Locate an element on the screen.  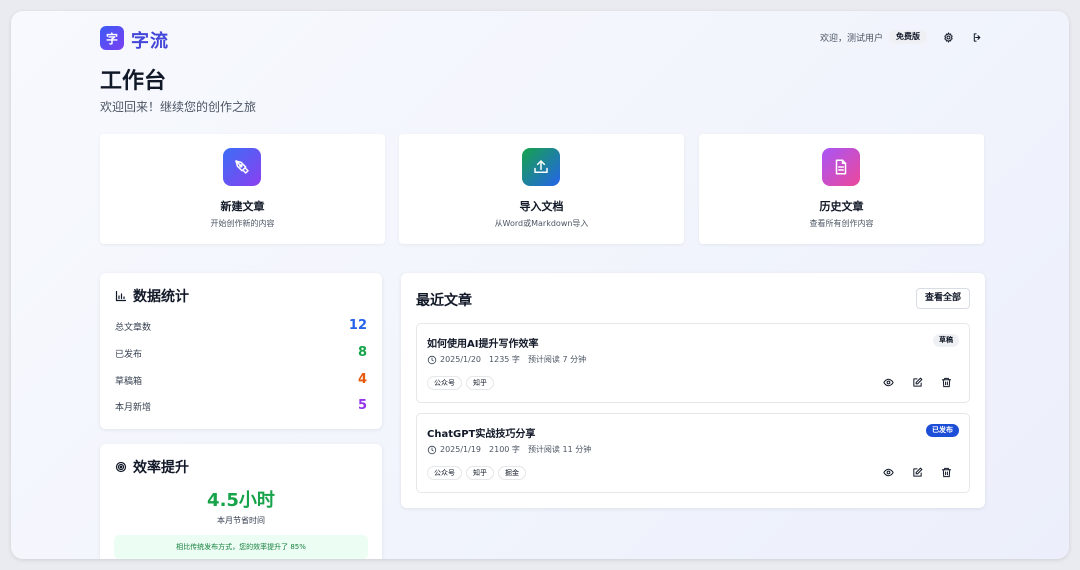
plan-badge: 免费版 is located at coordinates (908, 37).